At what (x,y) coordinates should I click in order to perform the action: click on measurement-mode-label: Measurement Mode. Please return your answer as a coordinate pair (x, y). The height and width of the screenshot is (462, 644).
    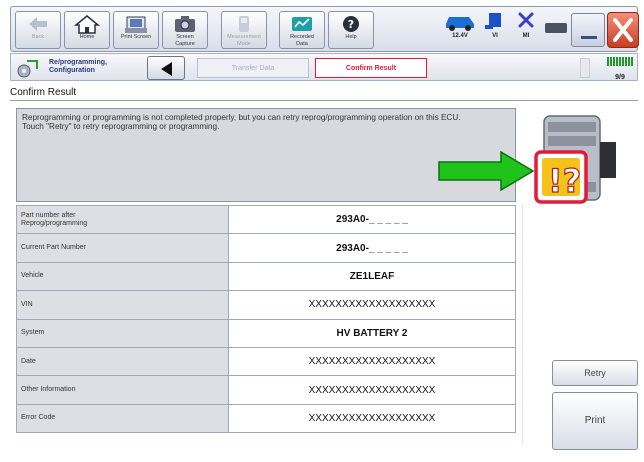
    Looking at the image, I should click on (244, 40).